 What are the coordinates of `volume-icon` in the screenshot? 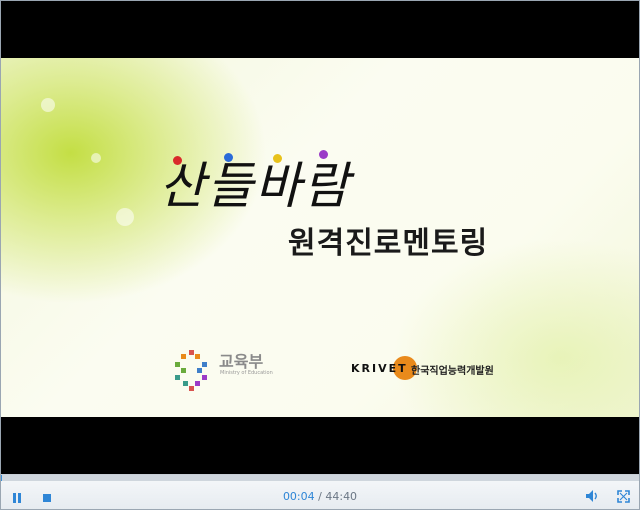 It's located at (591, 496).